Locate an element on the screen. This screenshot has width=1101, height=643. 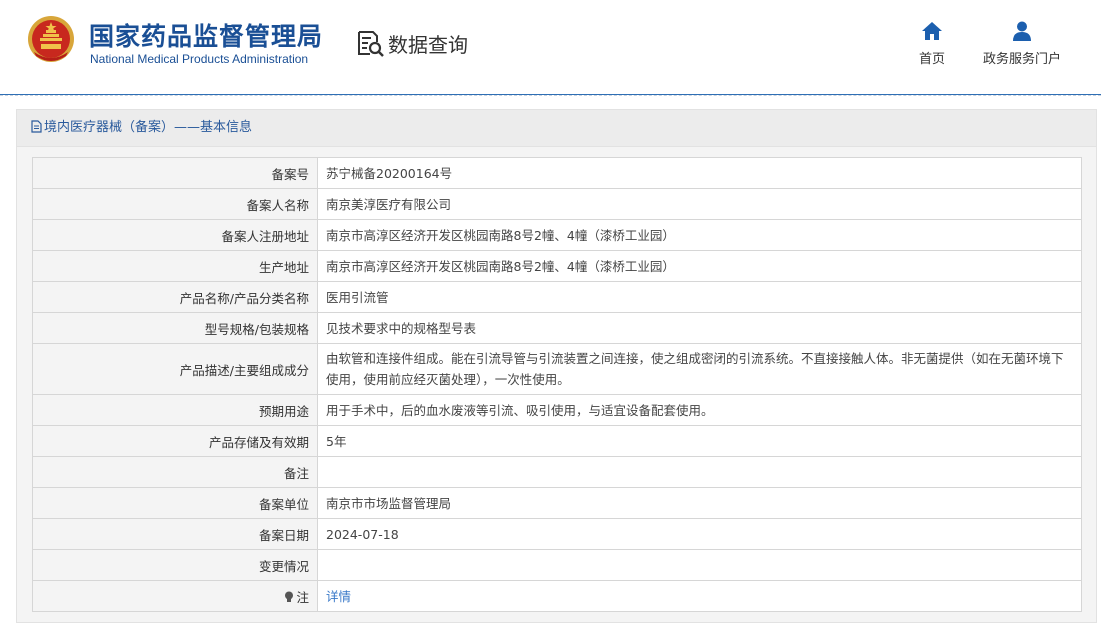
row-value: 南京美淳医疗有限公司 is located at coordinates (699, 204).